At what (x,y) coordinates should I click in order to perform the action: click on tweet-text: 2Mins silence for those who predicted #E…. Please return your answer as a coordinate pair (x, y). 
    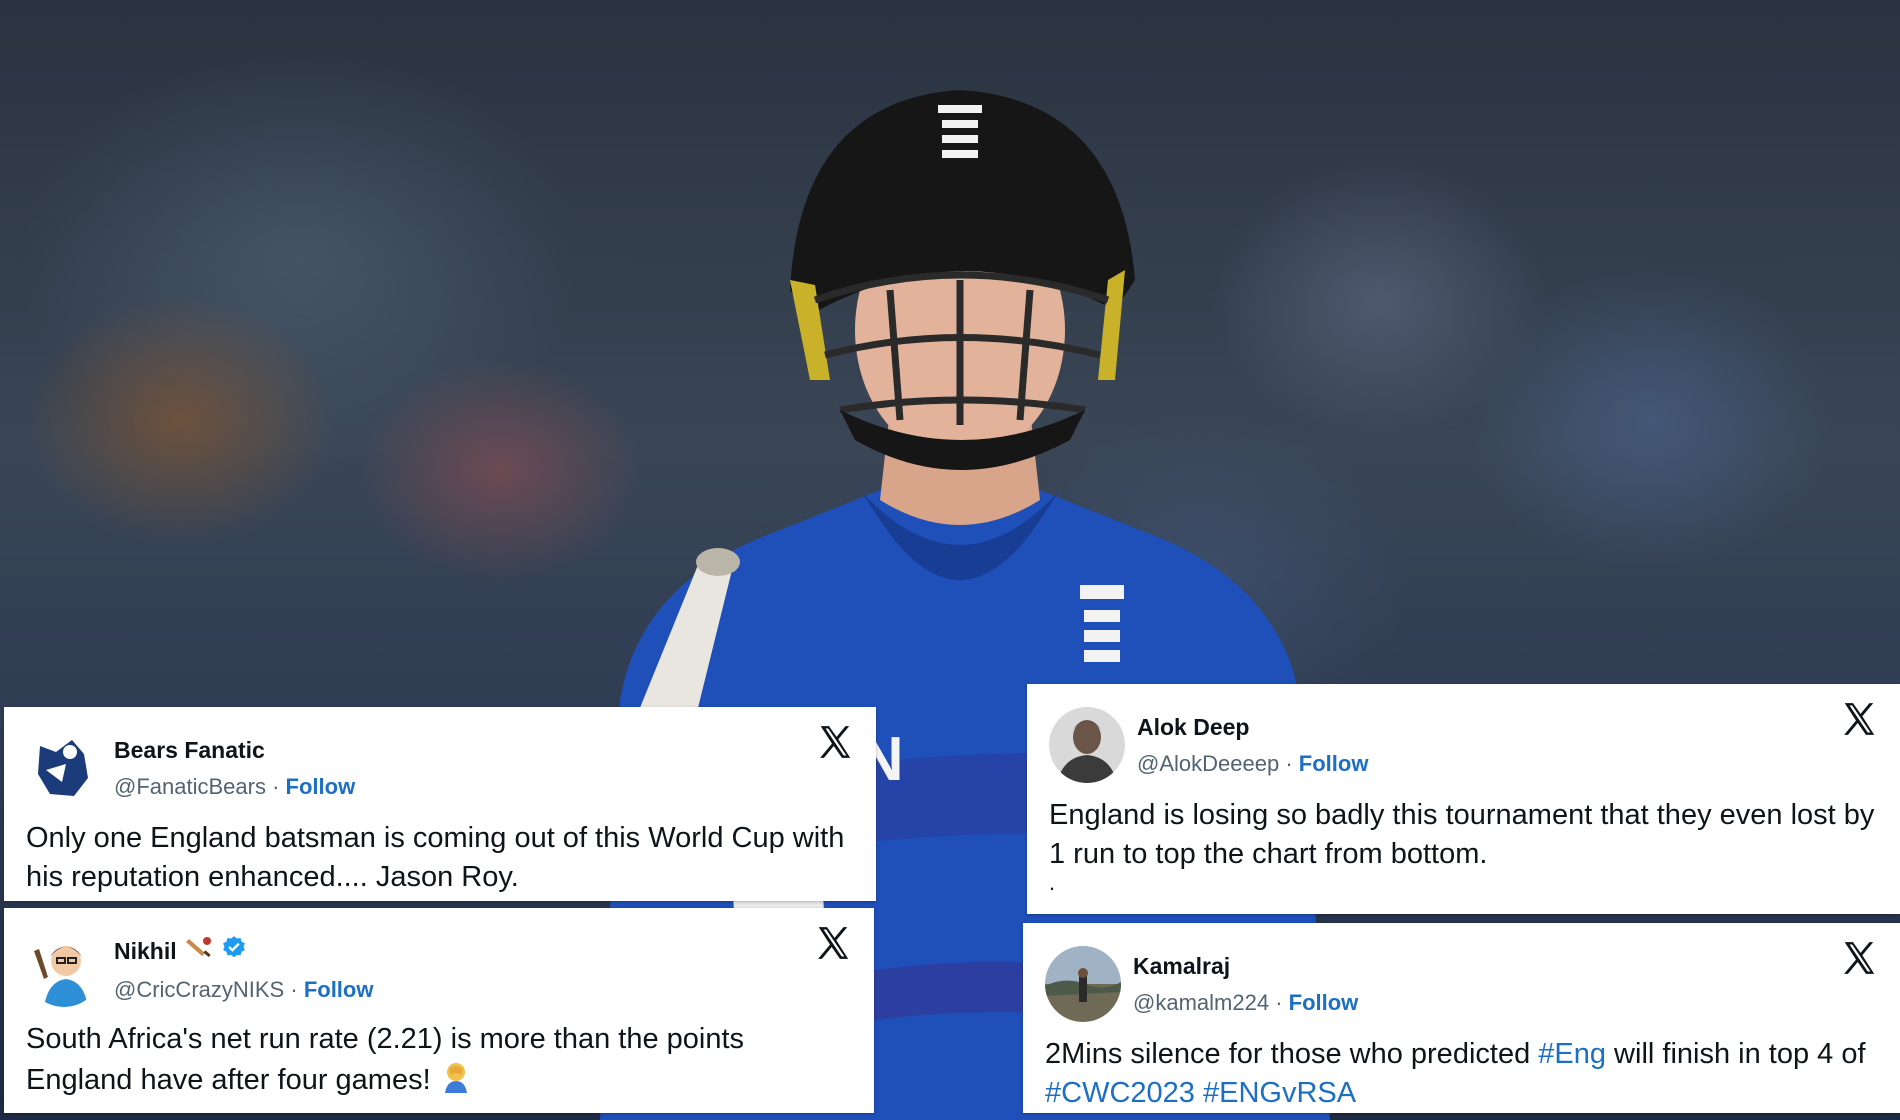
    Looking at the image, I should click on (1462, 1074).